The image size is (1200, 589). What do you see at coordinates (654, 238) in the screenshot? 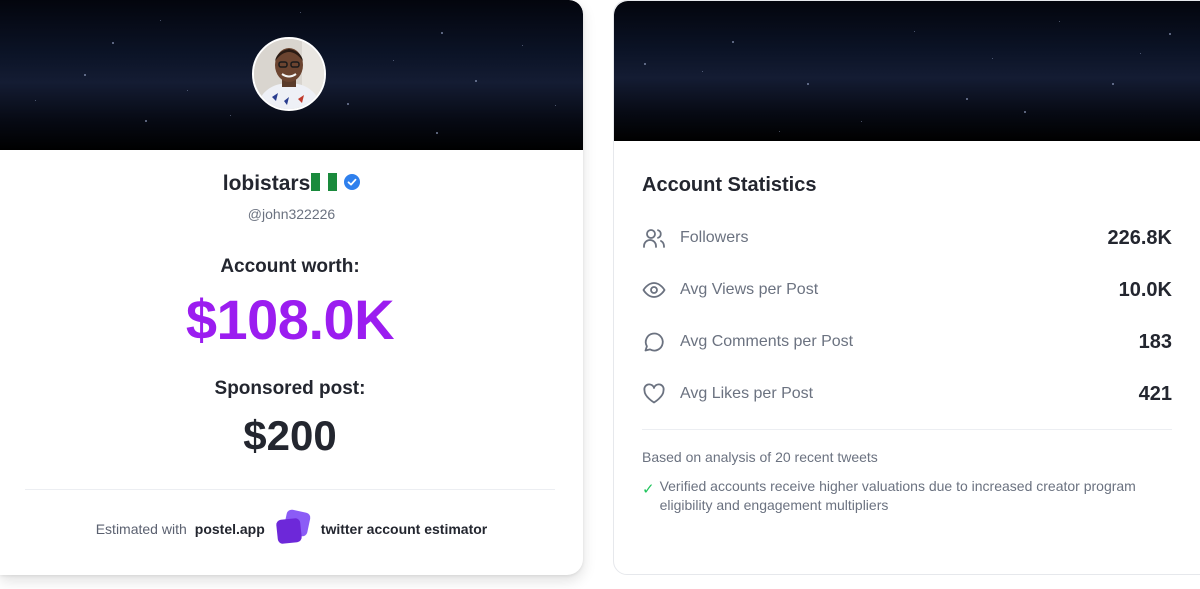
I see `users-icon` at bounding box center [654, 238].